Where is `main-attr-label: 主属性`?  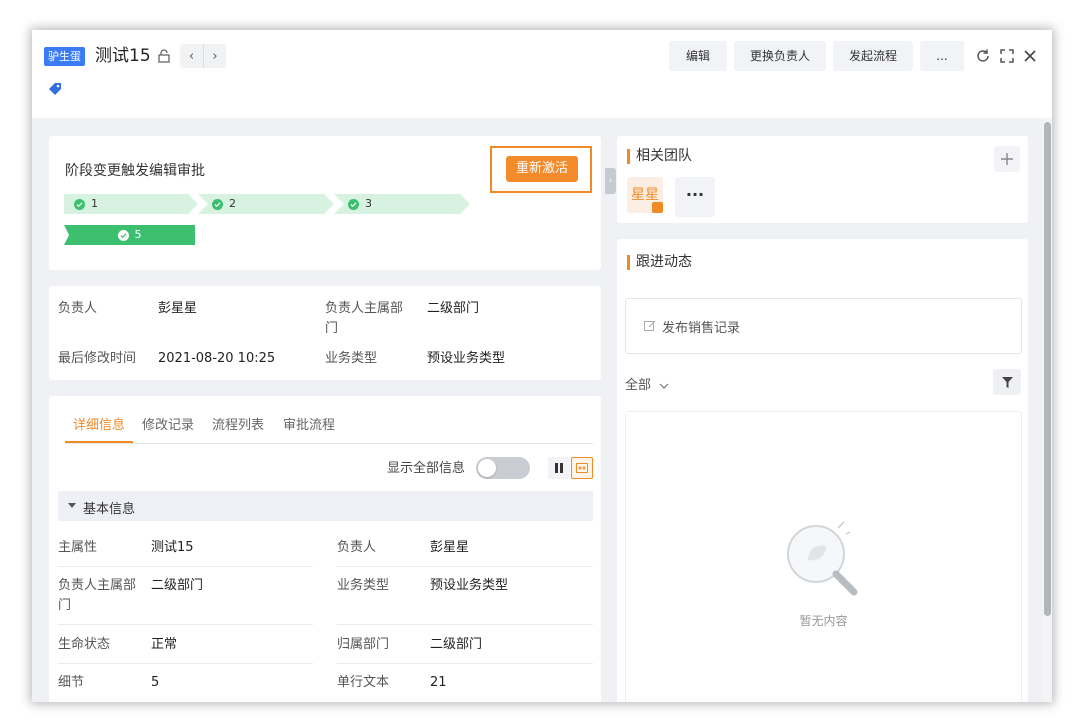 main-attr-label: 主属性 is located at coordinates (78, 547).